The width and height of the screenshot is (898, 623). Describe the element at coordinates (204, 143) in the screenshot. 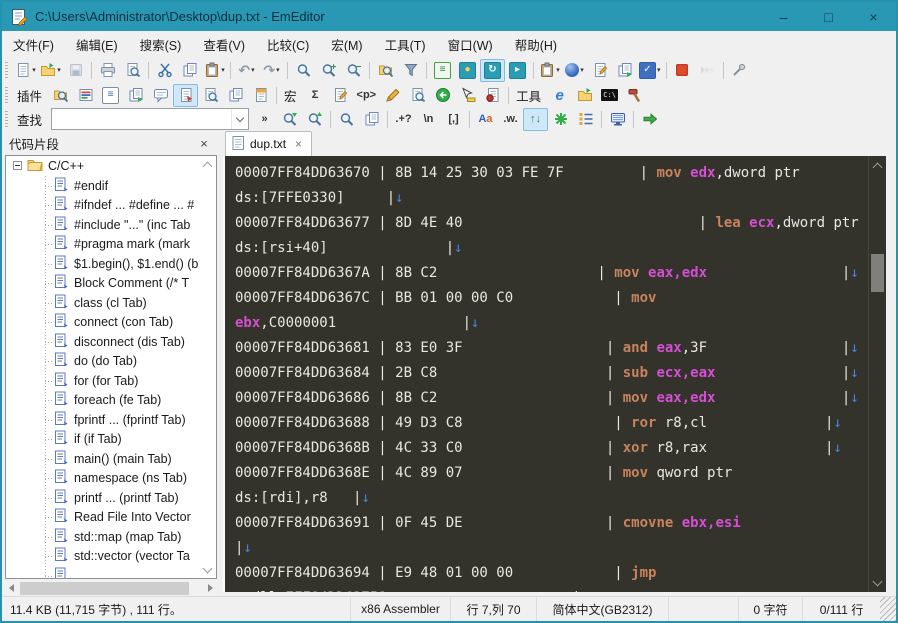

I see `panel-close-icon: ×` at that location.